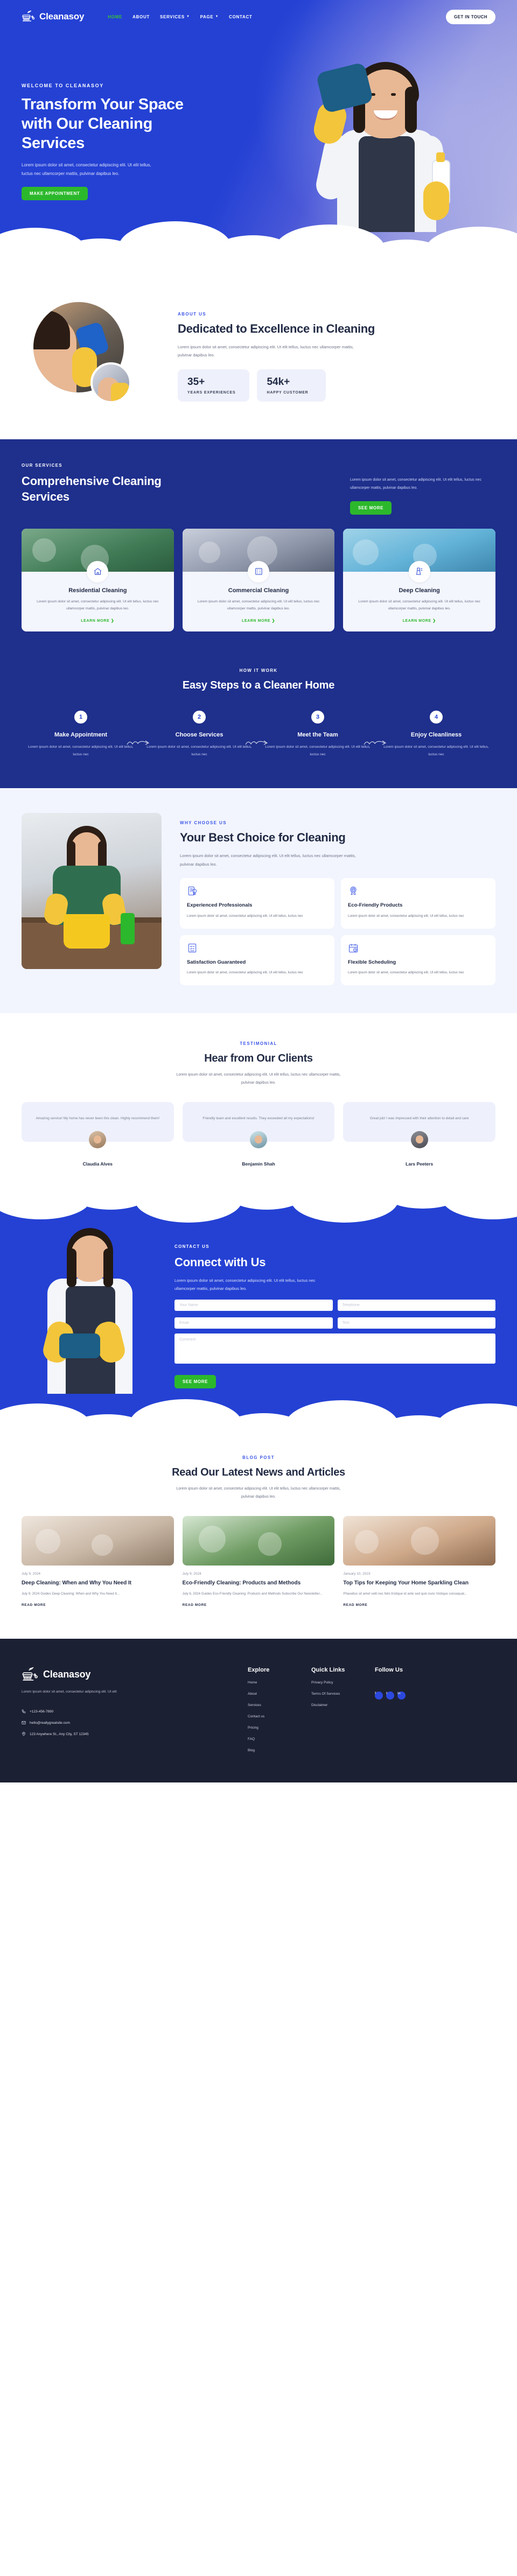  Describe the element at coordinates (334, 1348) in the screenshot. I see `comment-textarea` at that location.